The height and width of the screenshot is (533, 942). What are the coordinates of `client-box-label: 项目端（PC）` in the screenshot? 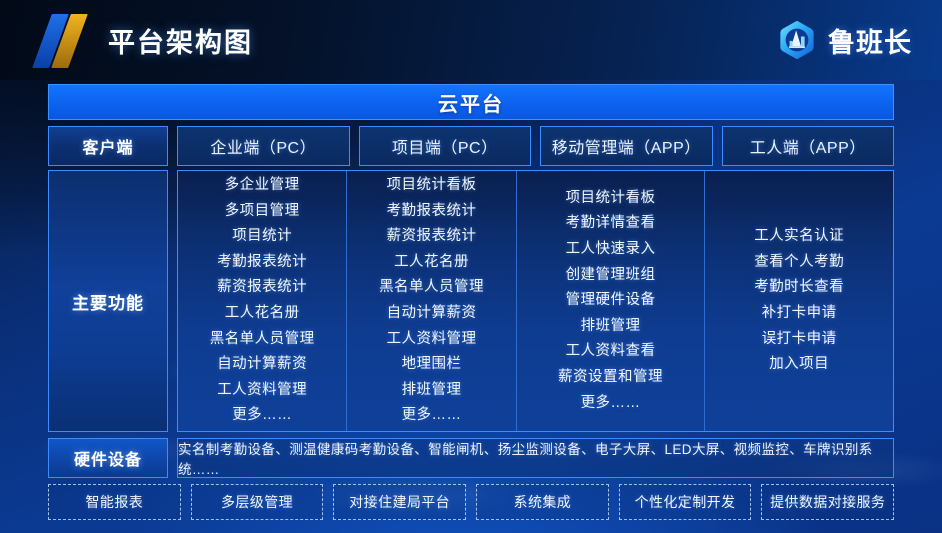 It's located at (444, 148).